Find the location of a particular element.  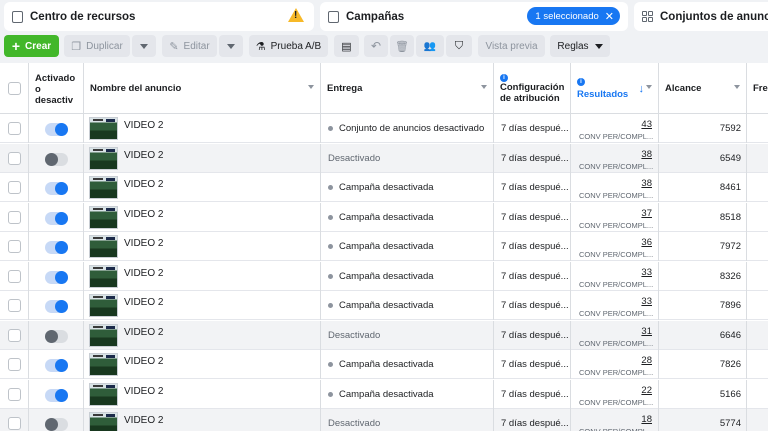

duplicate-dropdown is located at coordinates (144, 46).